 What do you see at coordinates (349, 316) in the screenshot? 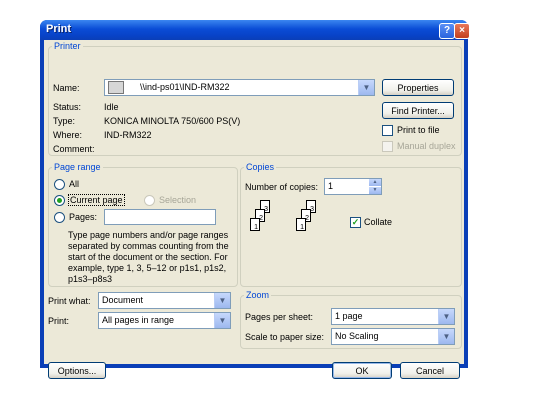
I see `pages-per-sheet-value: 1 page` at bounding box center [349, 316].